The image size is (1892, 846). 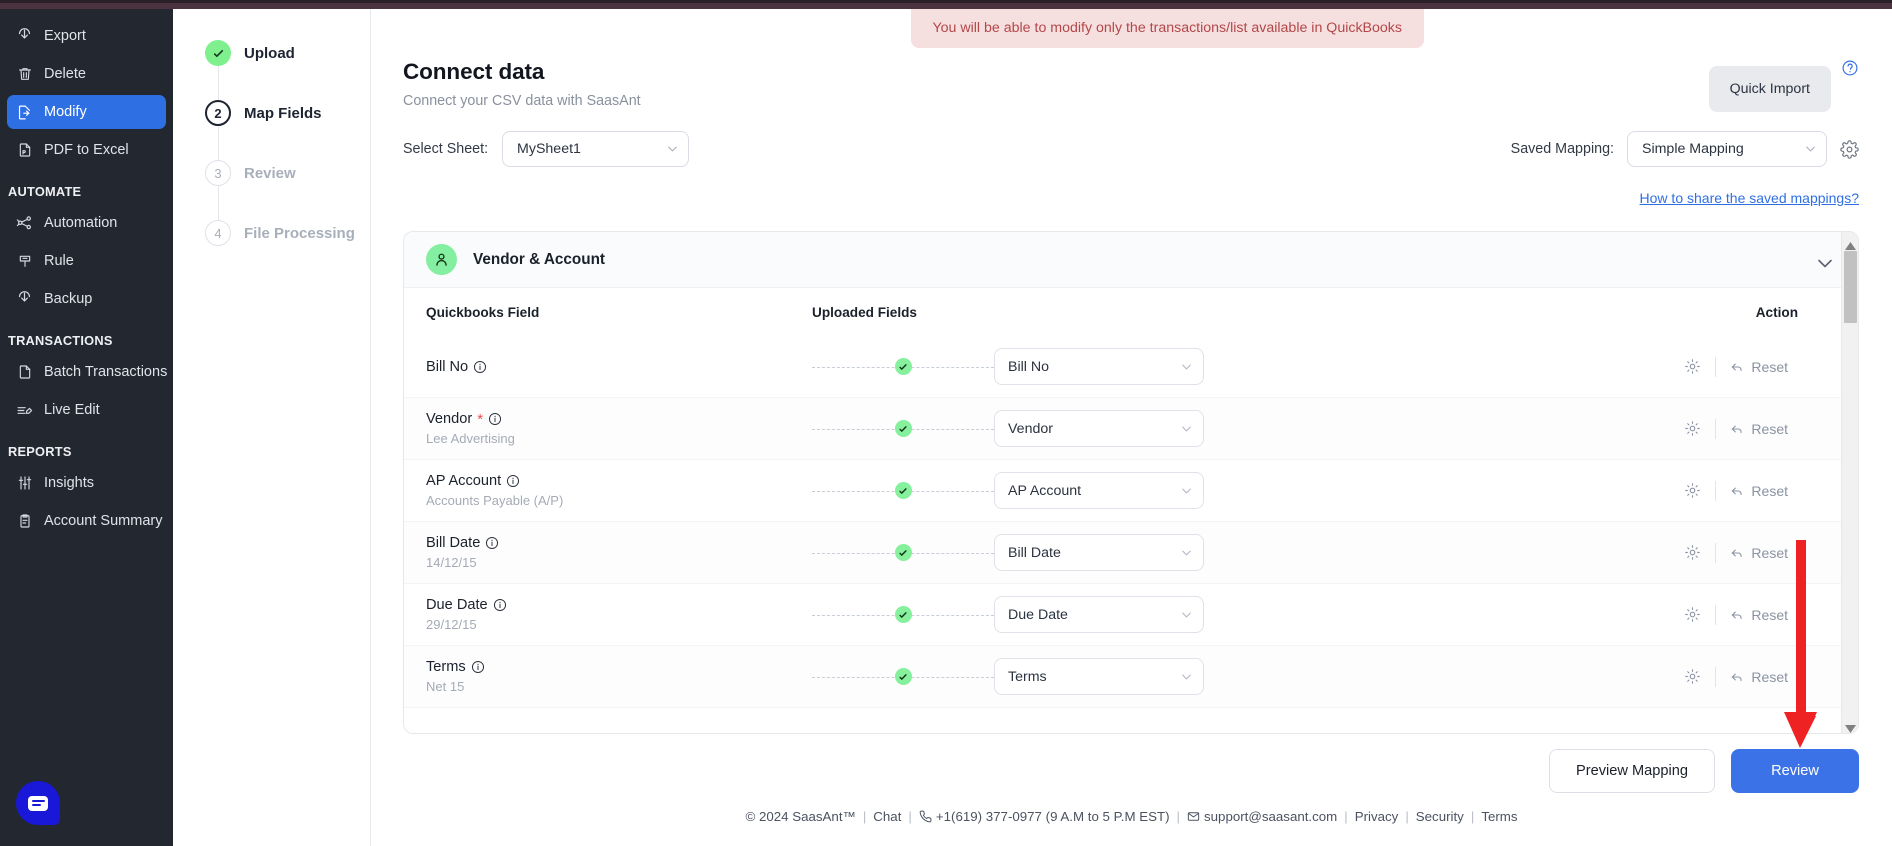 I want to click on share-saved-mappings-link: How to share the saved mappings?, so click(x=1749, y=198).